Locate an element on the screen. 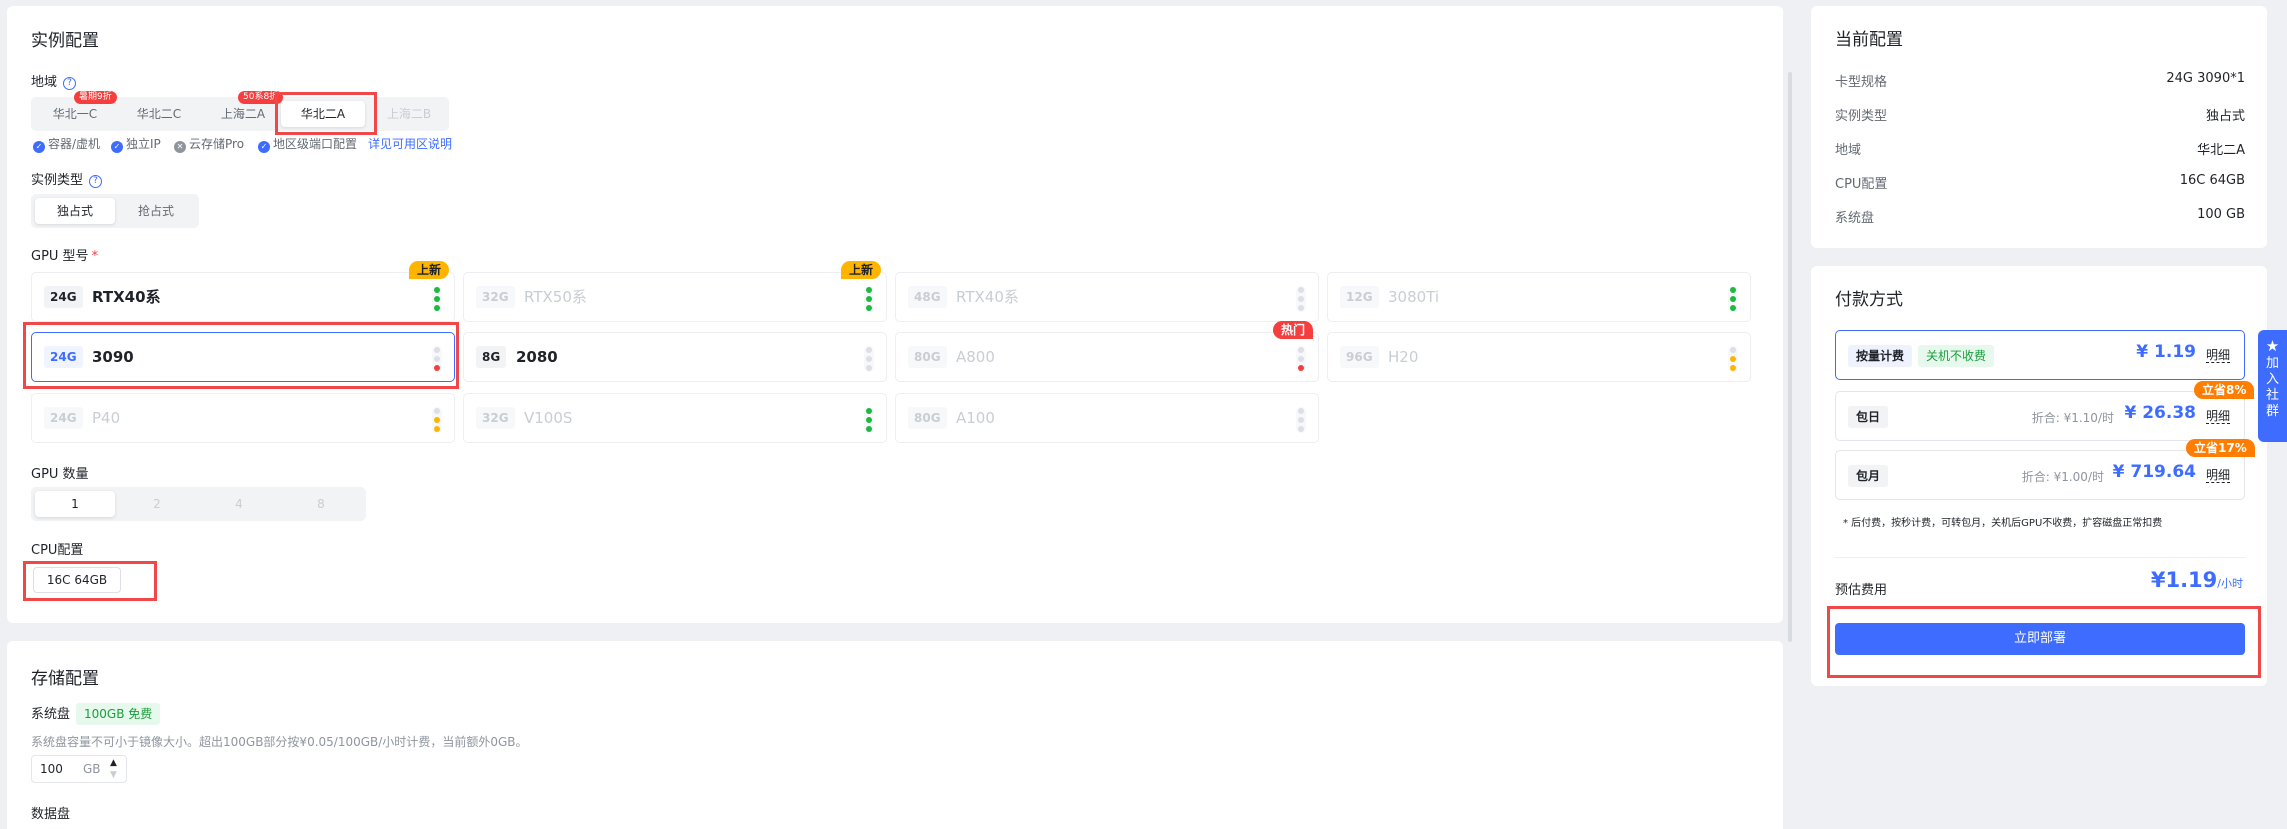 Image resolution: width=2287 pixels, height=829 pixels. payment-title: 付款方式 is located at coordinates (1869, 300).